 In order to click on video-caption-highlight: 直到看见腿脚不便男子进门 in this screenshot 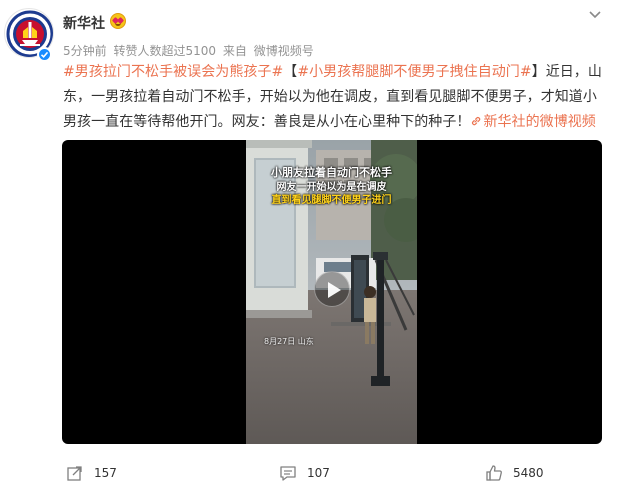, I will do `click(331, 200)`.